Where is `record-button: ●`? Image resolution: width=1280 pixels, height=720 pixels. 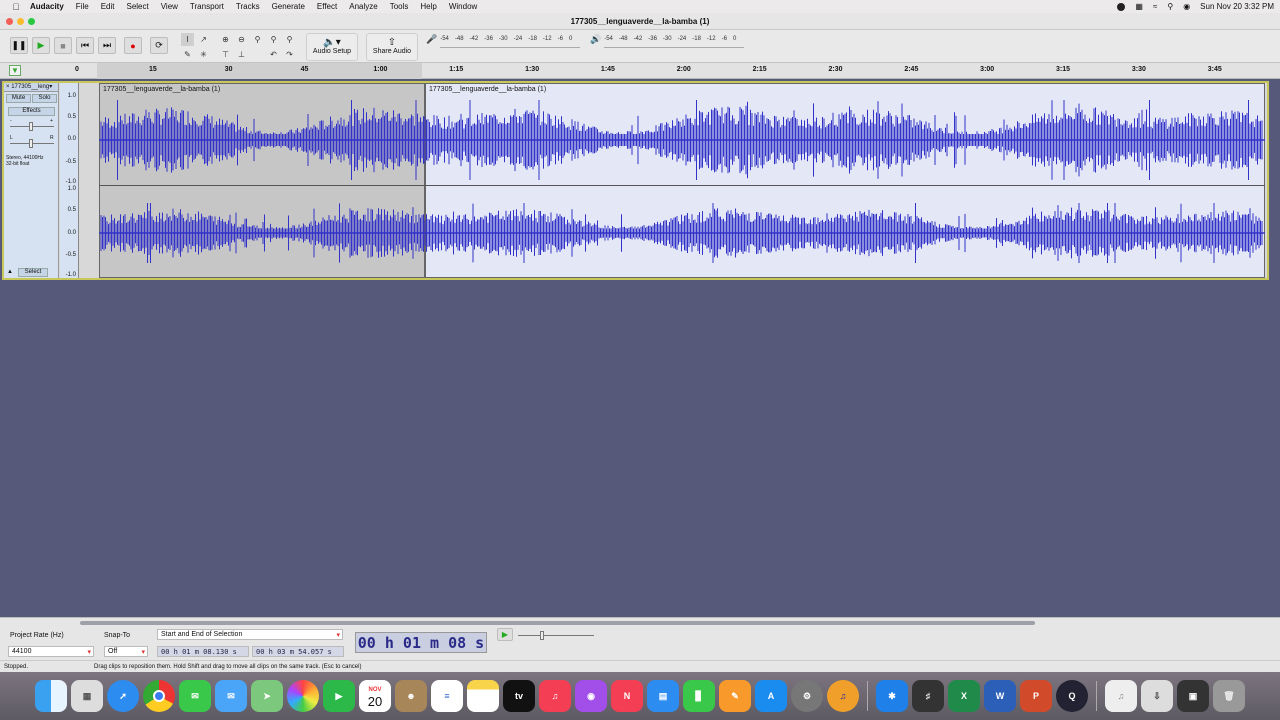
record-button: ● is located at coordinates (133, 45).